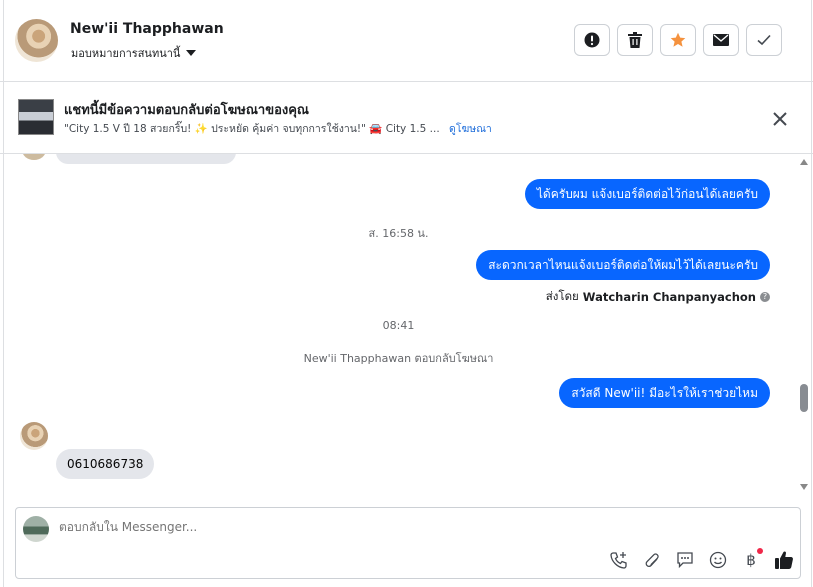 The image size is (813, 587). Describe the element at coordinates (406, 41) in the screenshot. I see `conversation-header: New'ii Thapphawan มอบหมายการสนทนานี้` at that location.